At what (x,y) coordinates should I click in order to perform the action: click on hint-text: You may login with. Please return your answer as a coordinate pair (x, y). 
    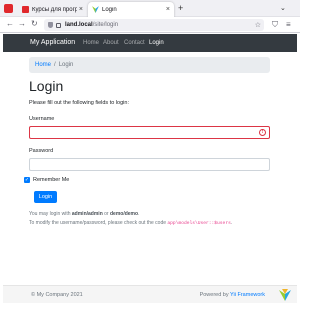
    Looking at the image, I should click on (50, 214).